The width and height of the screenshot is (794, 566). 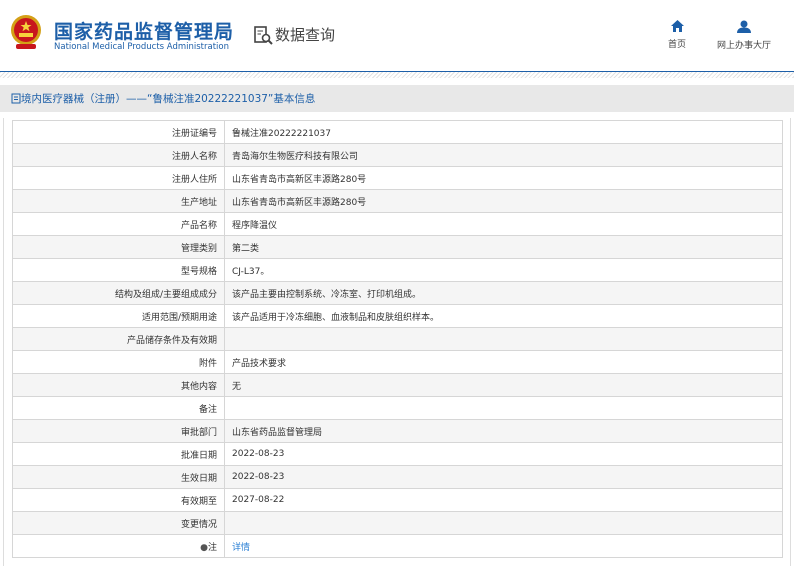 What do you see at coordinates (677, 26) in the screenshot?
I see `home-icon` at bounding box center [677, 26].